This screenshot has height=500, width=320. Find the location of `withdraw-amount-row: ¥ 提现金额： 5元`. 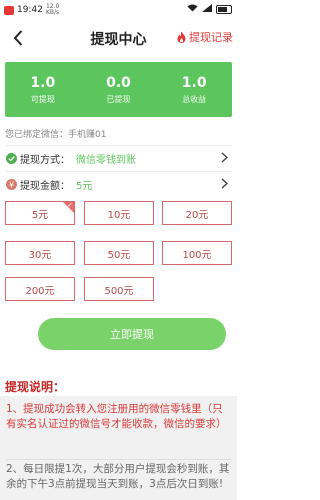

withdraw-amount-row: ¥ 提现金额： 5元 is located at coordinates (118, 183).